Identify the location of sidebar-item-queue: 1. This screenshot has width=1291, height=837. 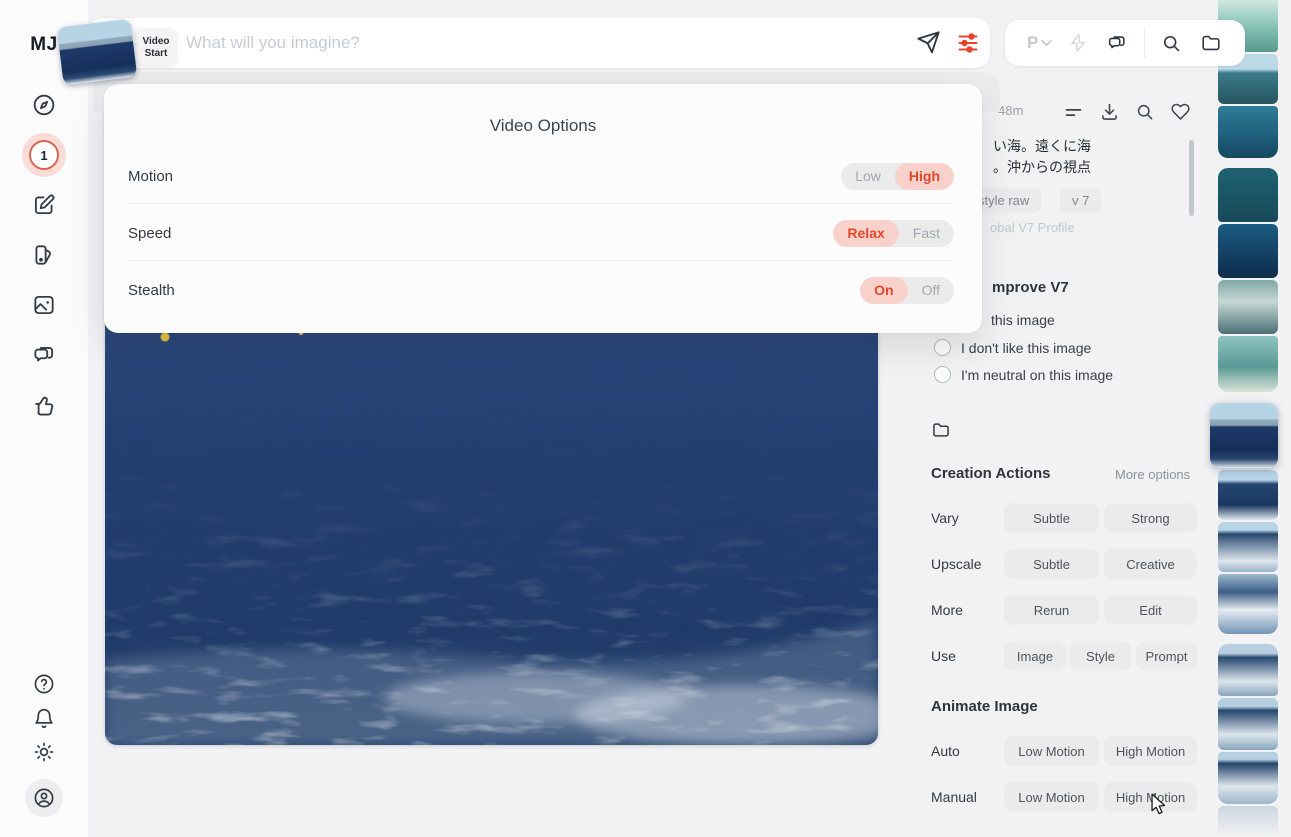
(44, 155).